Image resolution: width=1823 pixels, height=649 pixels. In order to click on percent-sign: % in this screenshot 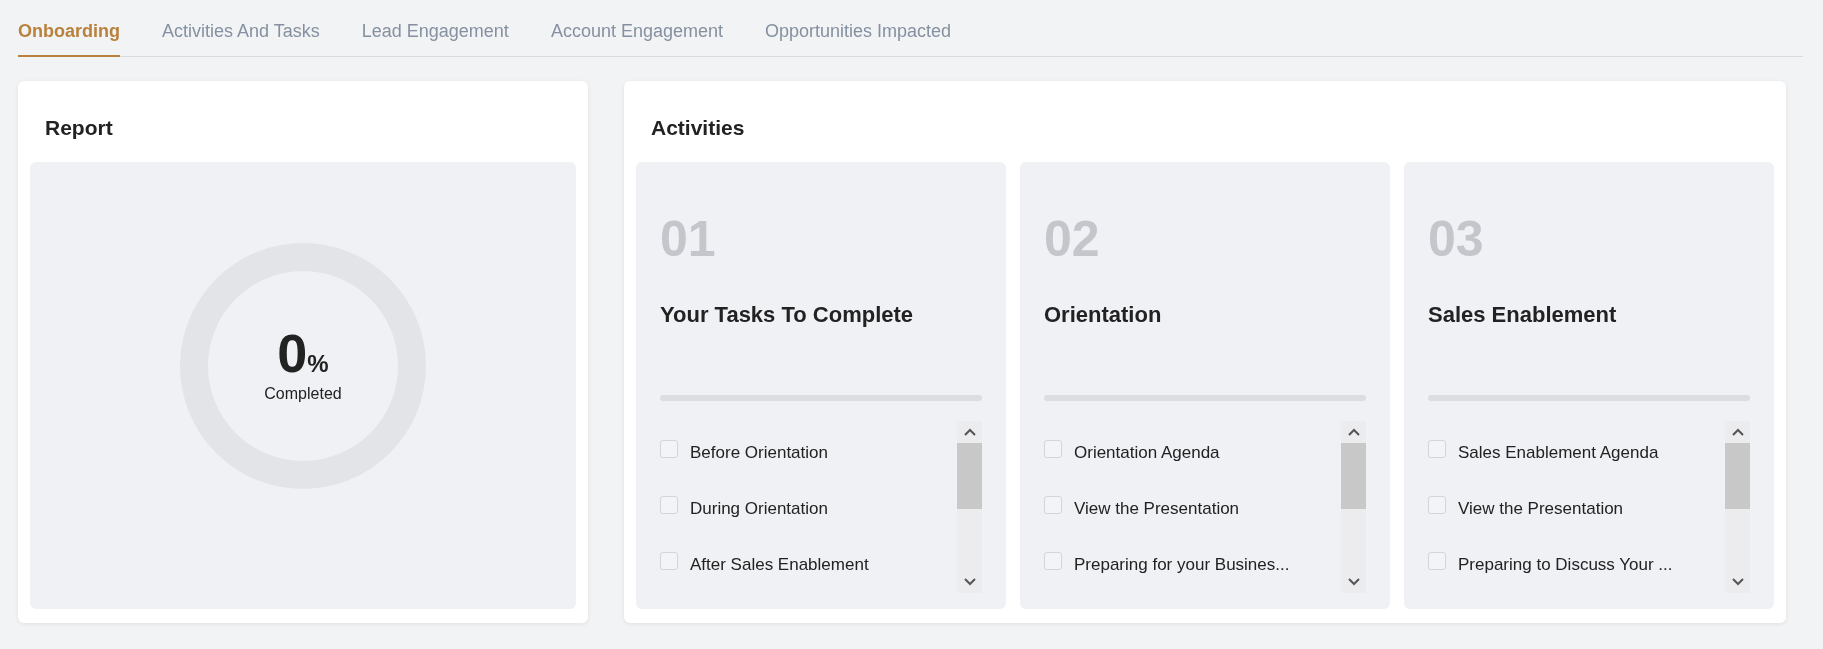, I will do `click(318, 363)`.